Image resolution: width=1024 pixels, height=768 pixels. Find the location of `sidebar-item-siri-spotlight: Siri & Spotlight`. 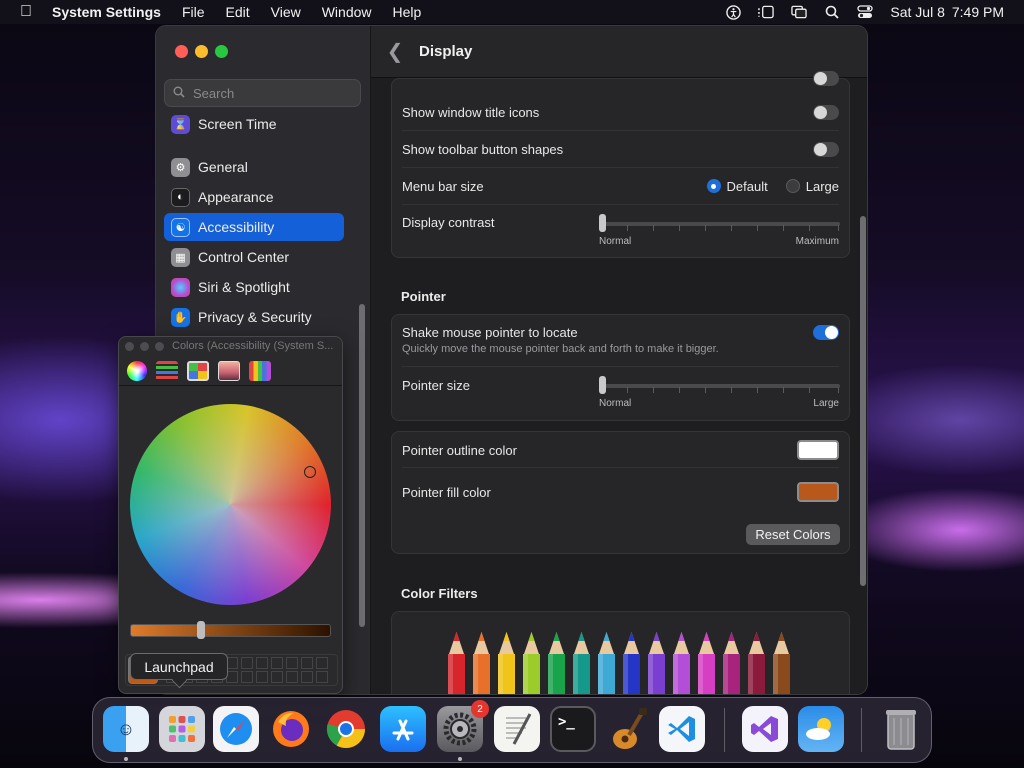

sidebar-item-siri-spotlight: Siri & Spotlight is located at coordinates (254, 287).